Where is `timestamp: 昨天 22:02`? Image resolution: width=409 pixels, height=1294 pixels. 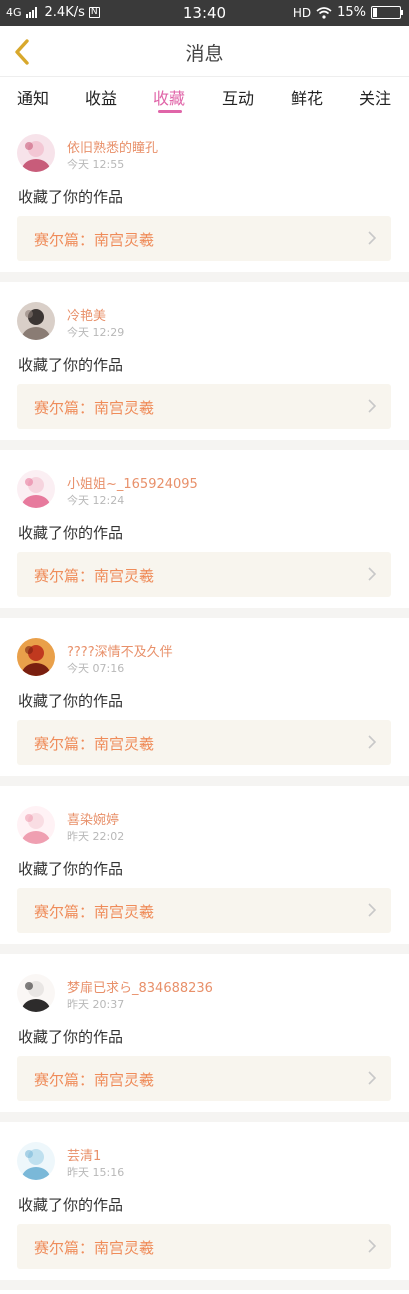
timestamp: 昨天 22:02 is located at coordinates (96, 836).